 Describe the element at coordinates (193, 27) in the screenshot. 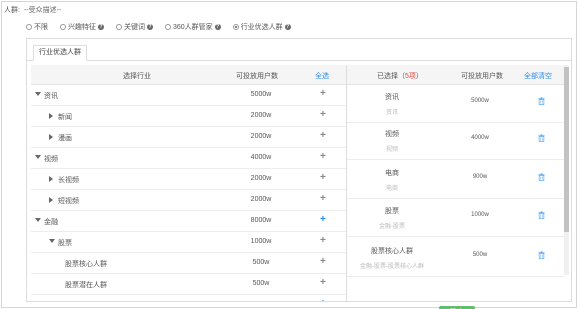

I see `option-360-manager: 360人群管家 ?` at that location.